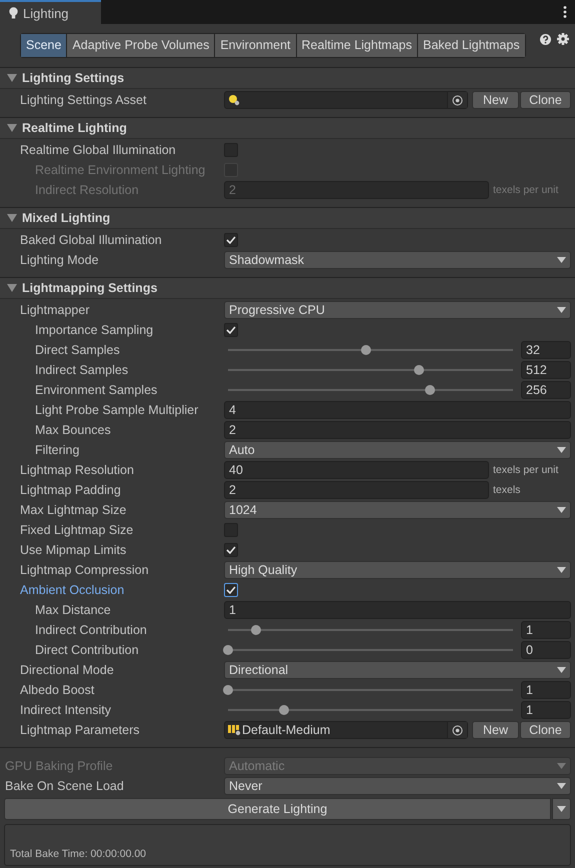 The height and width of the screenshot is (868, 575). Describe the element at coordinates (287, 218) in the screenshot. I see `section-header: Mixed Lighting` at that location.